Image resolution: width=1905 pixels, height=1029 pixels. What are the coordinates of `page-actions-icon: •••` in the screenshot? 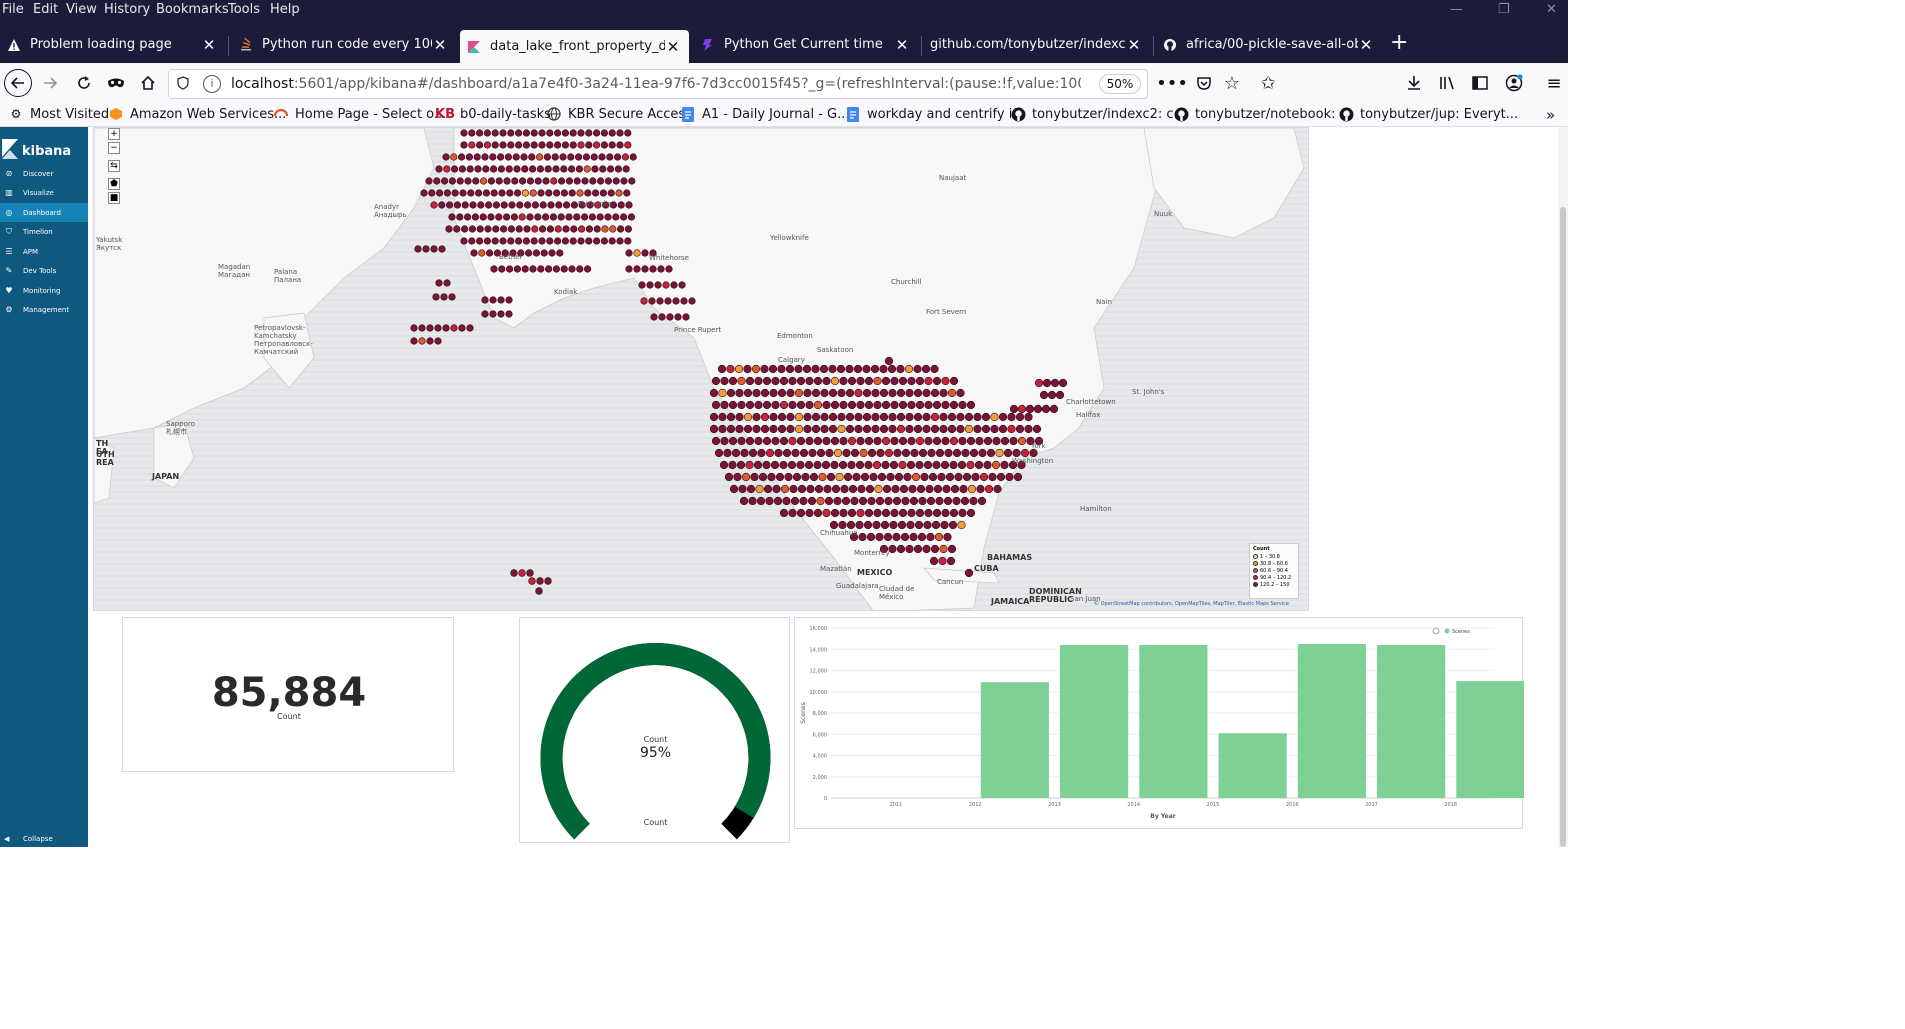 It's located at (1172, 83).